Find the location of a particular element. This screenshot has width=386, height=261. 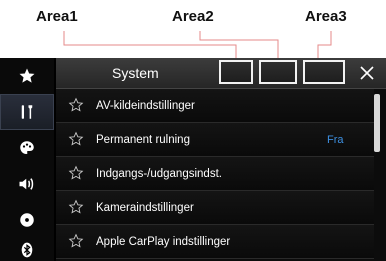

callout-area1: Area1 is located at coordinates (57, 16).